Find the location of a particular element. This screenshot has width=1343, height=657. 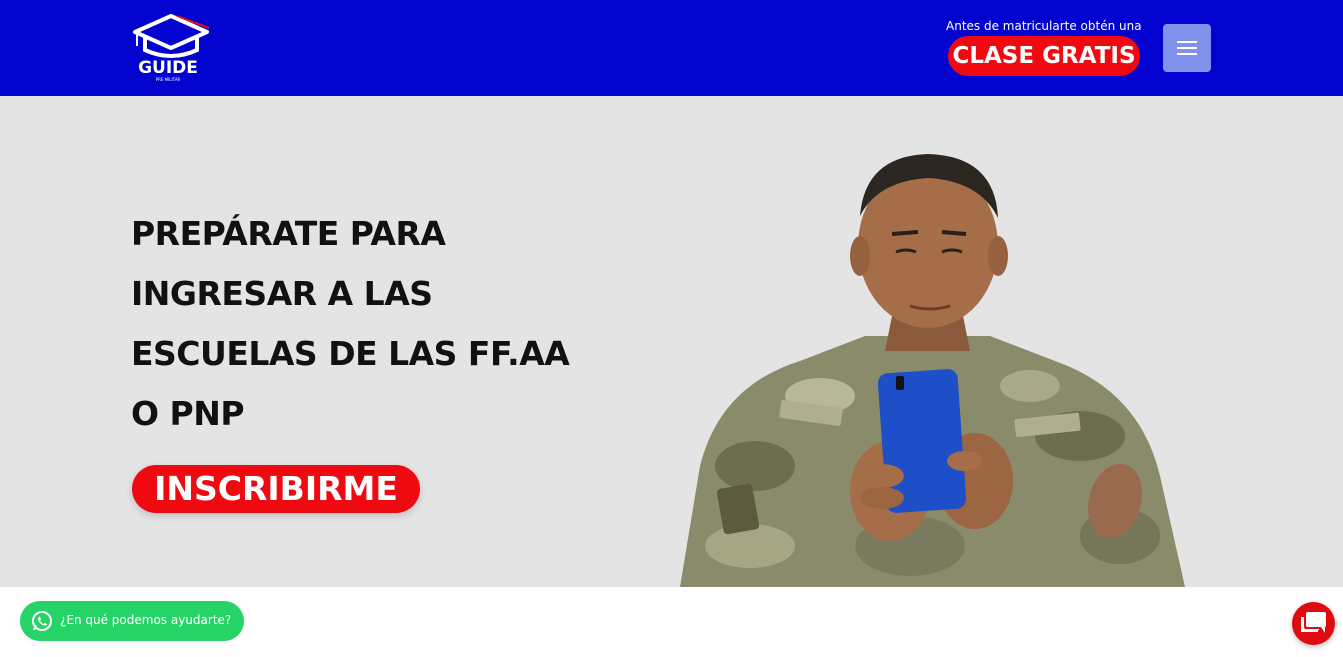

chat-icon is located at coordinates (1313, 622).